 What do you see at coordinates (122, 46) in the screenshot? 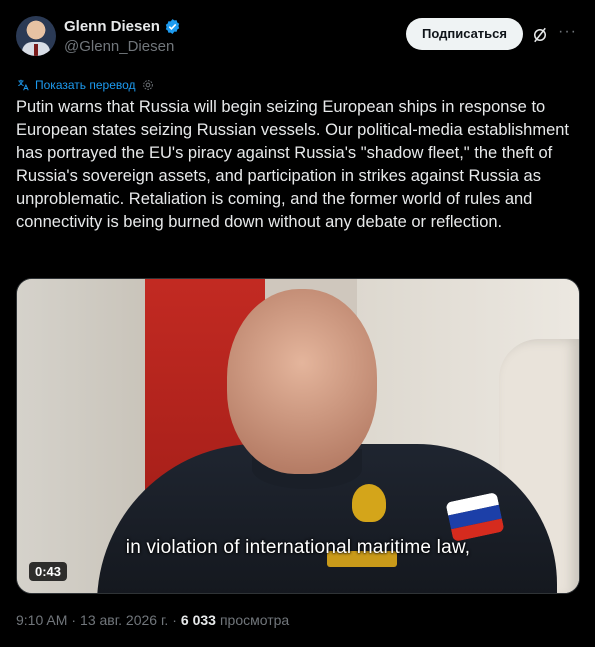
I see `author-handle: @Glenn_Diesen` at bounding box center [122, 46].